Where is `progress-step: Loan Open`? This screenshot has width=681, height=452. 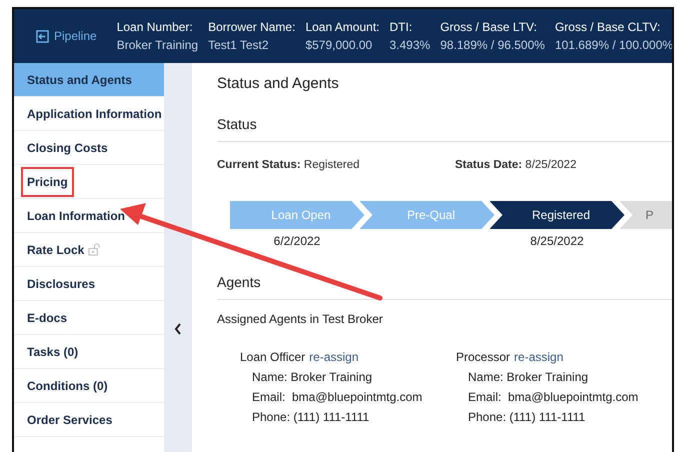 progress-step: Loan Open is located at coordinates (297, 215).